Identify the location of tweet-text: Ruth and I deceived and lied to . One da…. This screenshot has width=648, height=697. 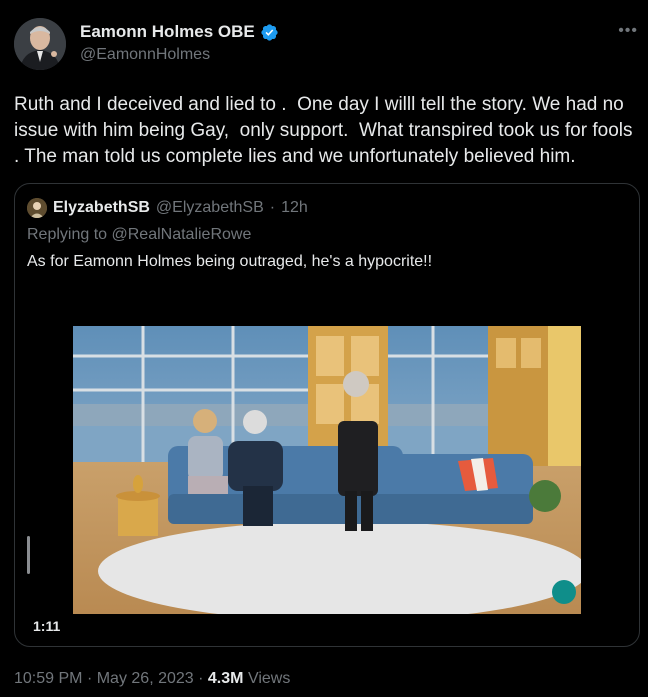
(326, 130).